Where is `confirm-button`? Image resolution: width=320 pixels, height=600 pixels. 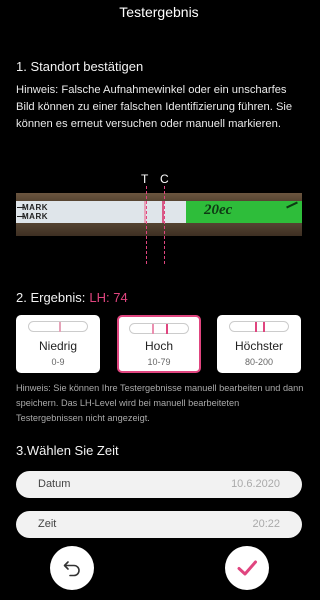
confirm-button is located at coordinates (247, 568).